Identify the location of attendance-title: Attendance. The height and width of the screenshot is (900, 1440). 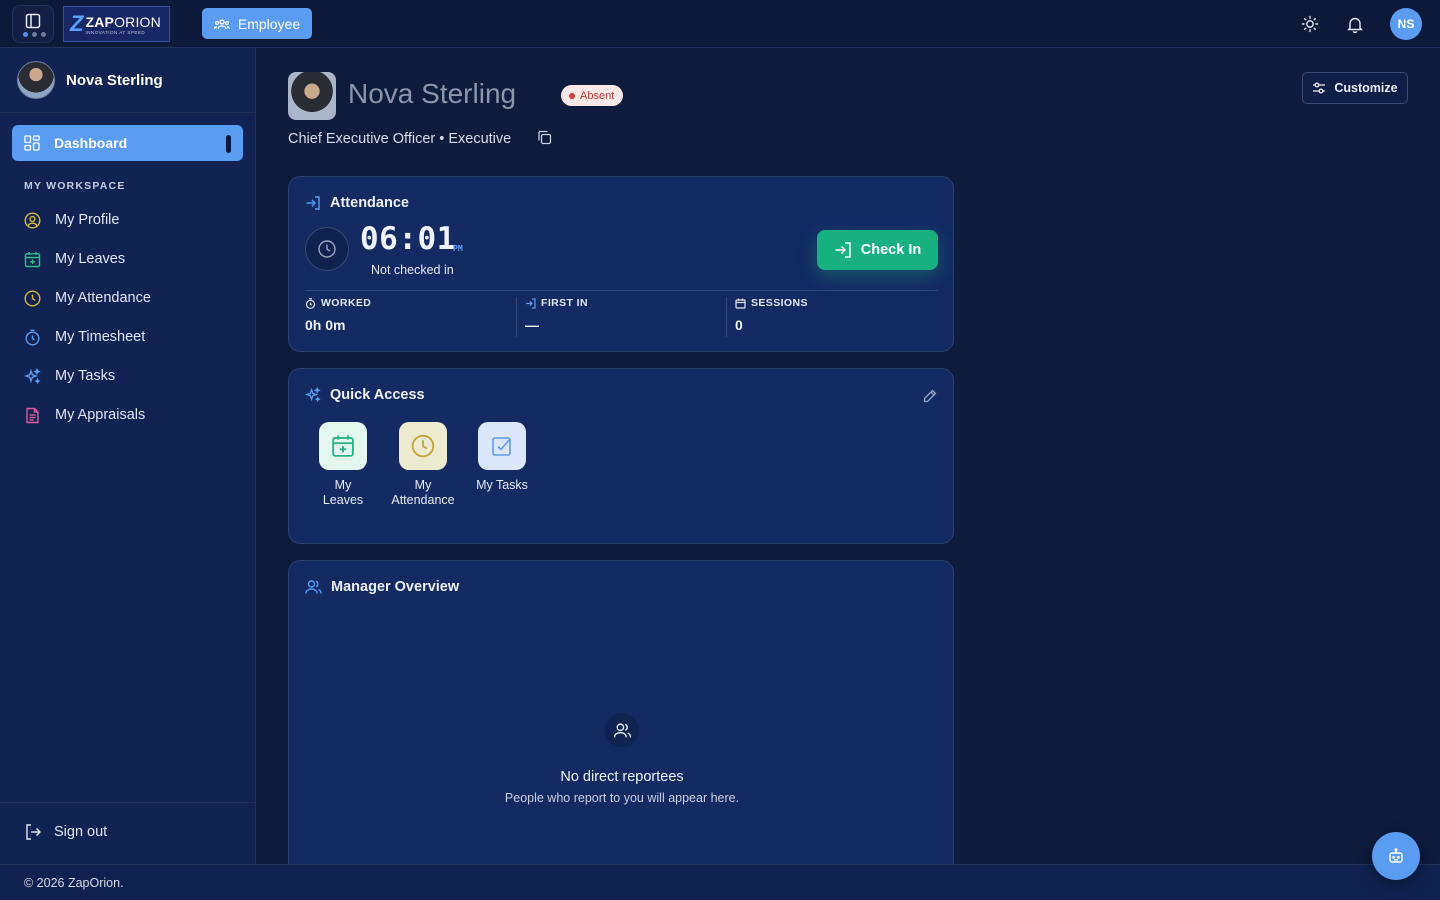
(369, 203).